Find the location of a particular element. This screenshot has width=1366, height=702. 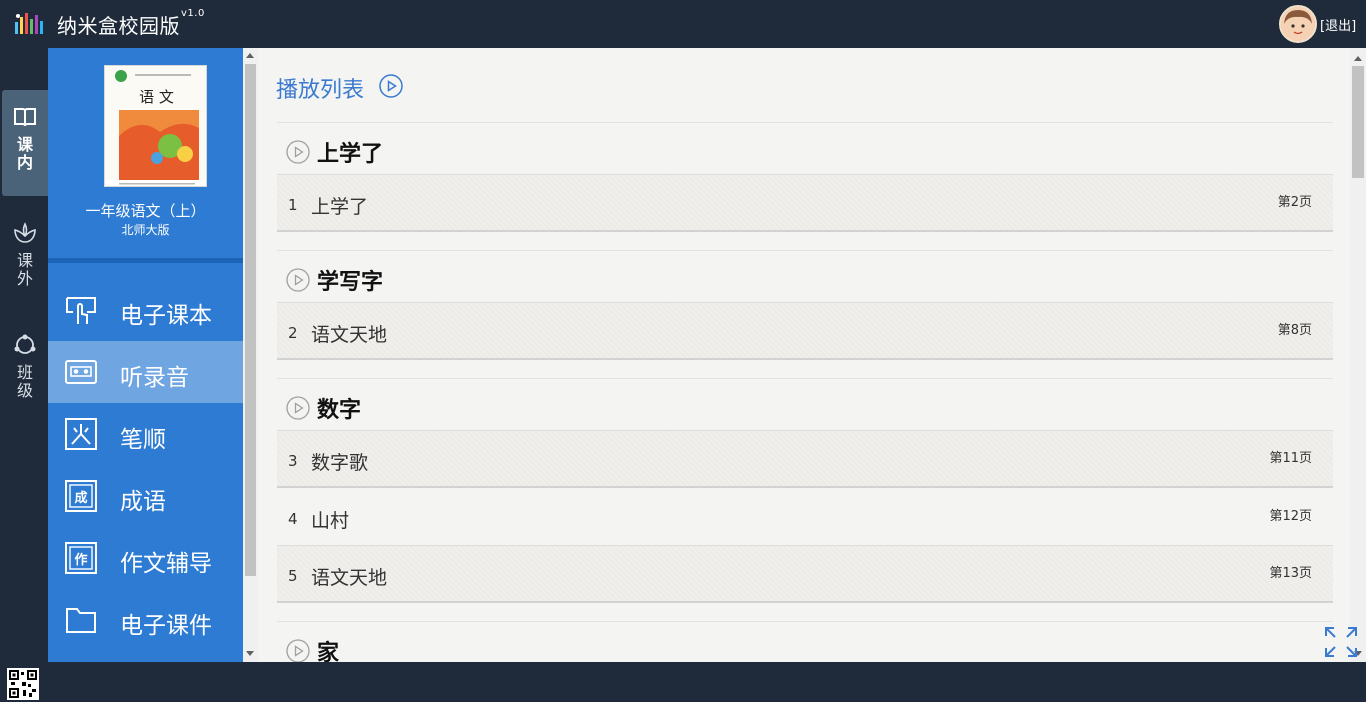

book-info: 语 文 一年级语文（上） 北师大版 is located at coordinates (145, 155).